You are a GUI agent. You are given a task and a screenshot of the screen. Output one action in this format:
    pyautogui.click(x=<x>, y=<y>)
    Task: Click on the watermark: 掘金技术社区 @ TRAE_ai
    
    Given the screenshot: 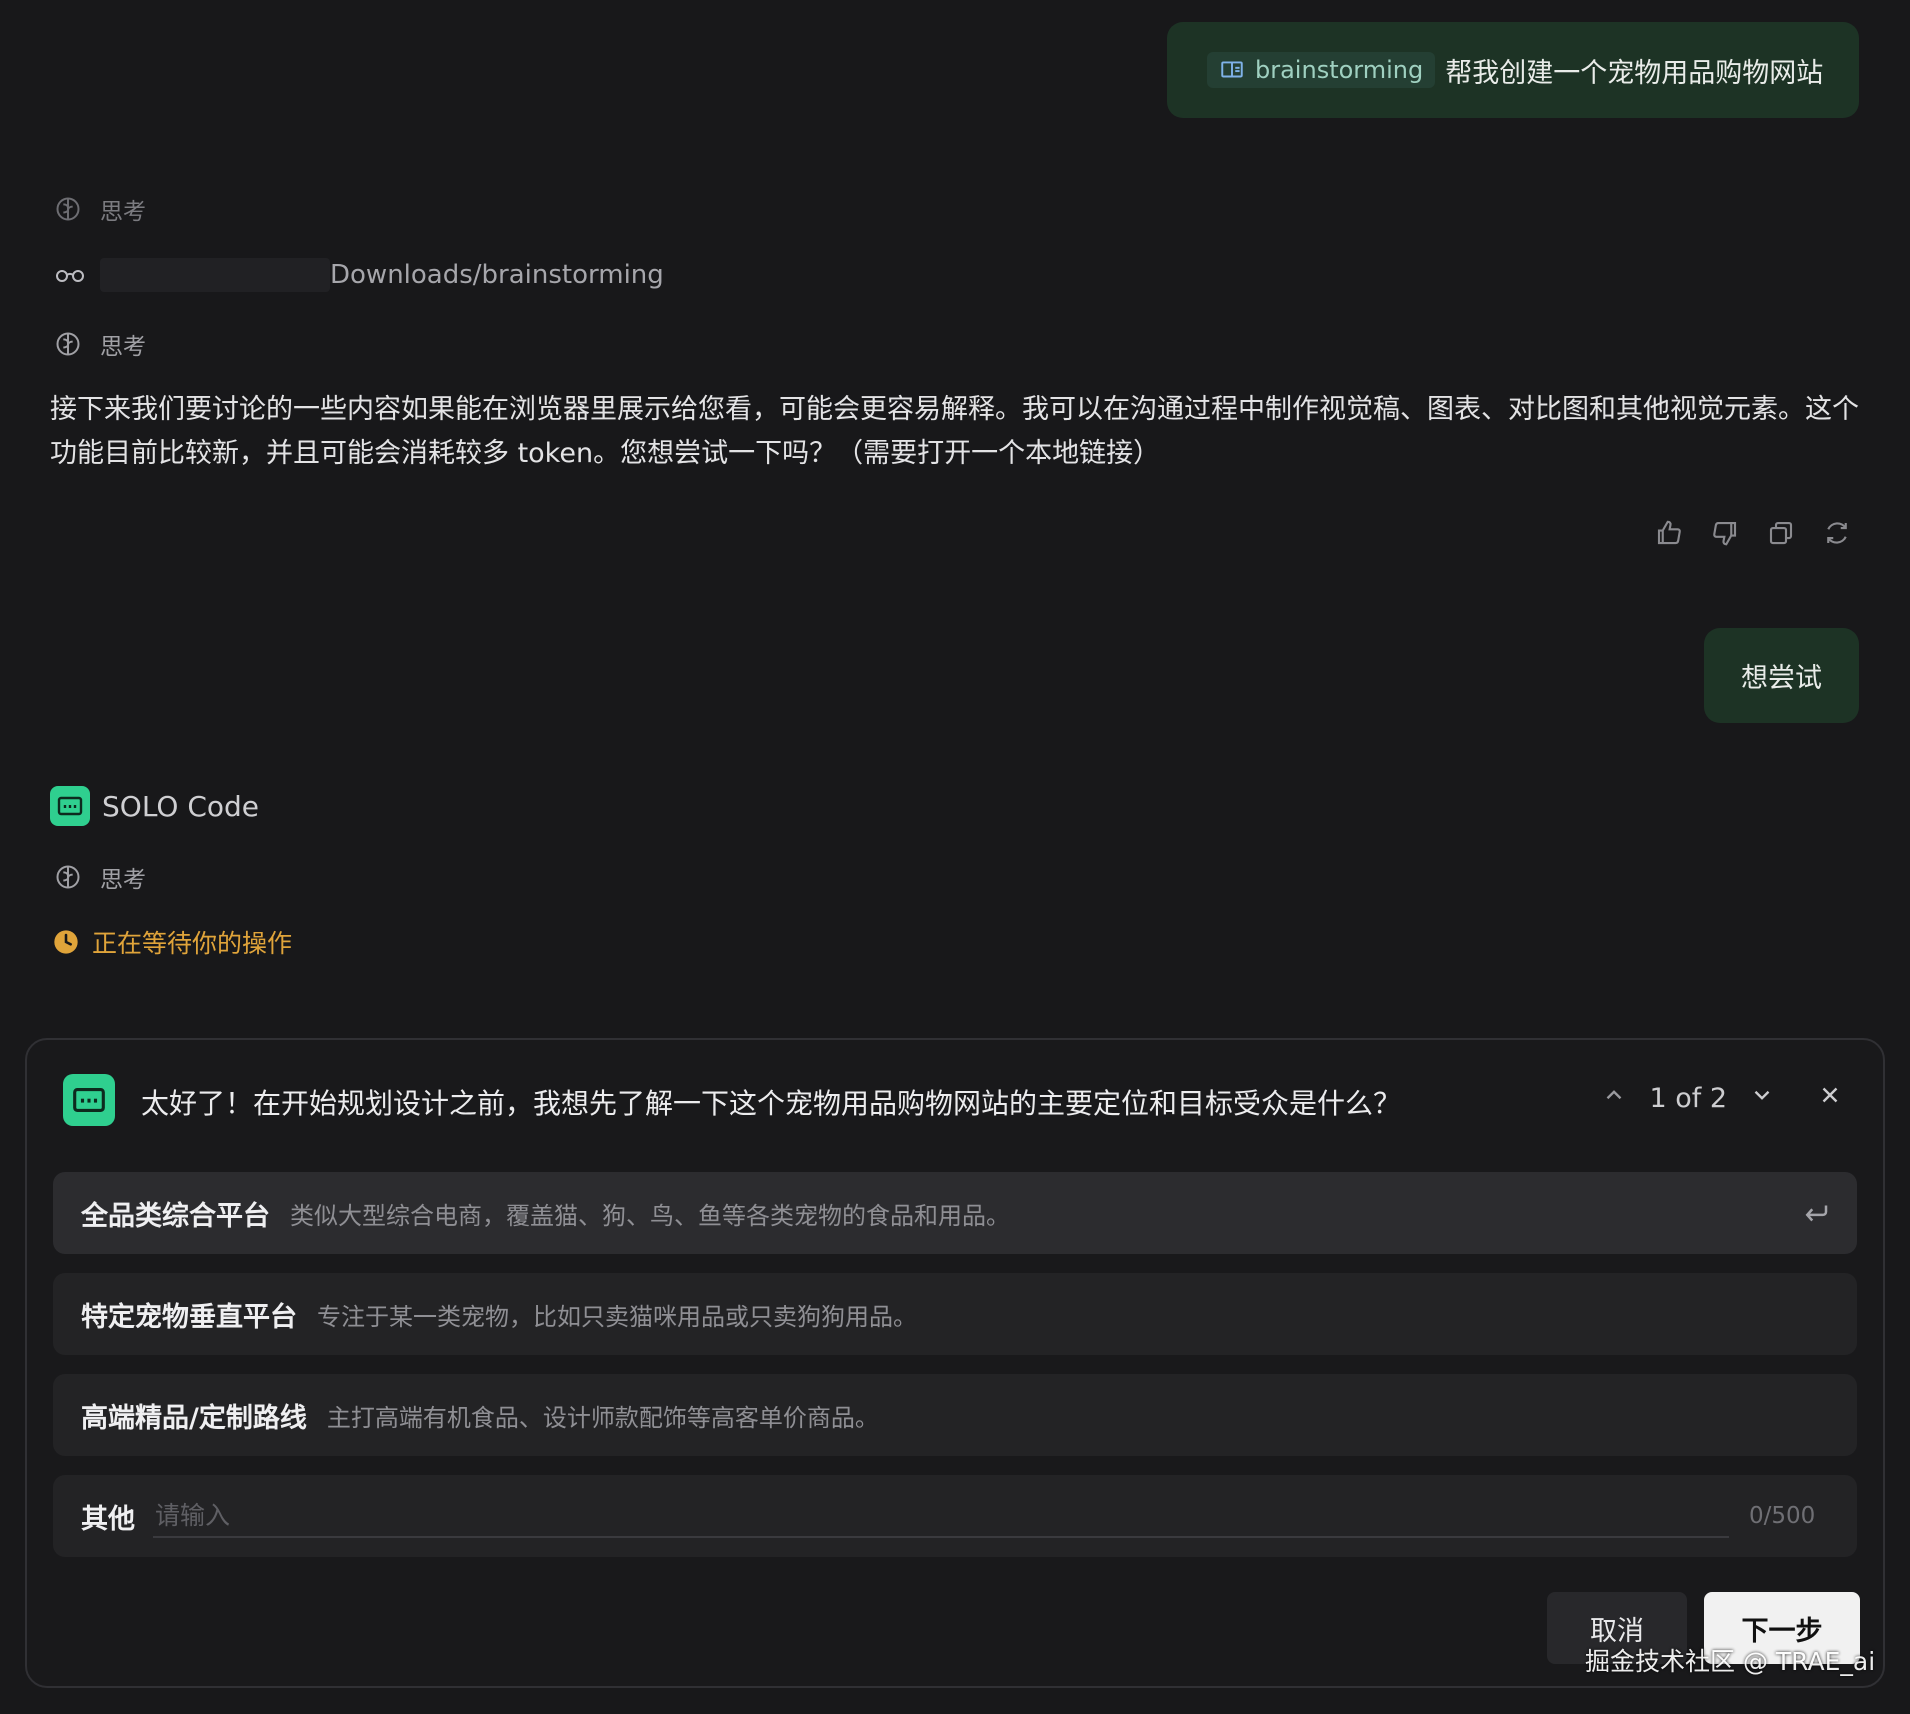 What is the action you would take?
    pyautogui.click(x=1730, y=1661)
    